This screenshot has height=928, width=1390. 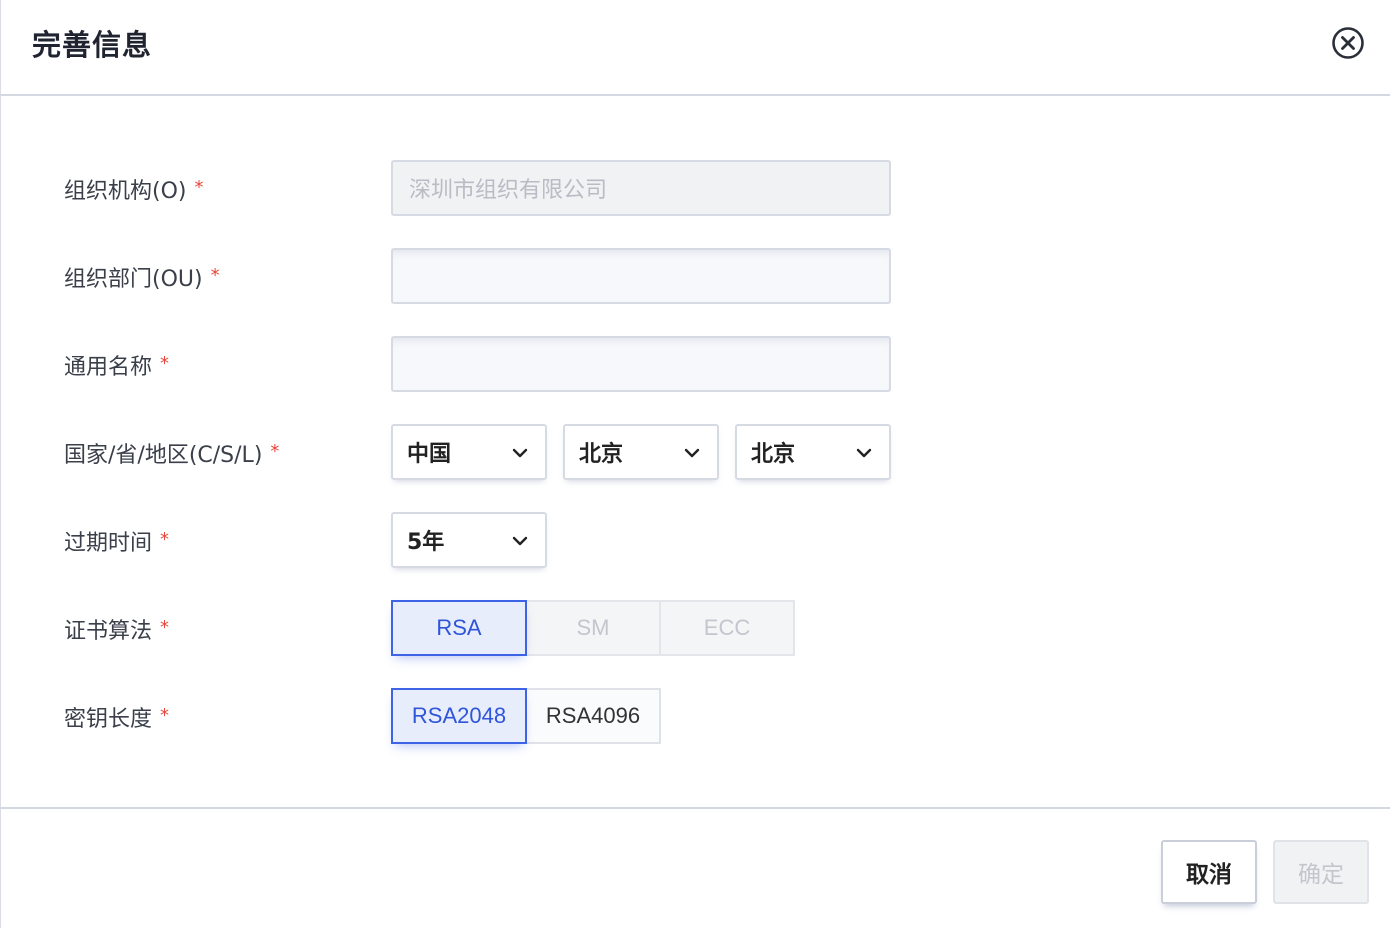 I want to click on org-input: 深圳市组织有限公司, so click(x=641, y=188).